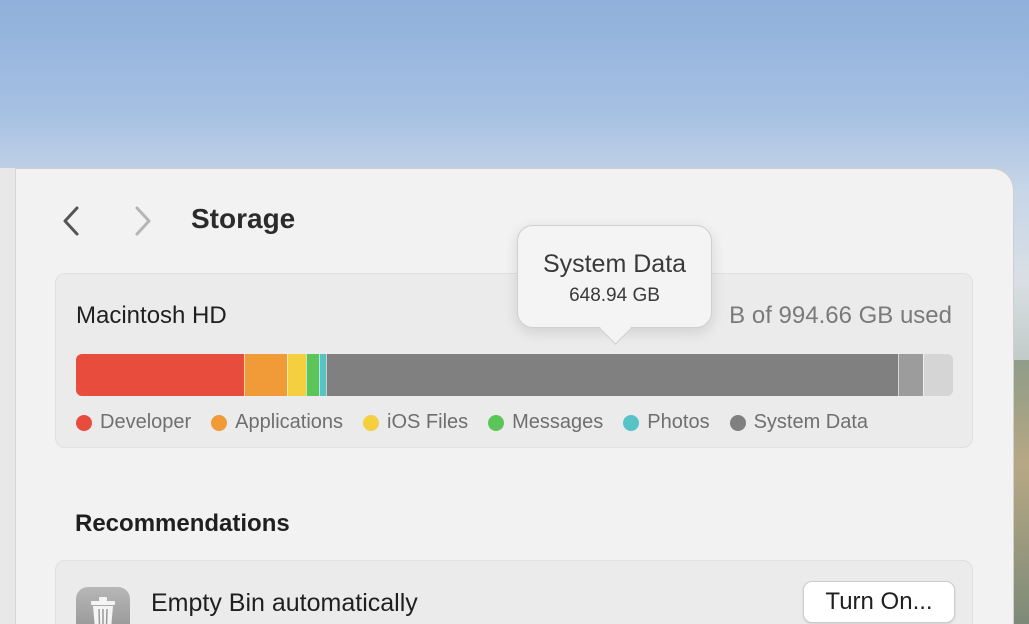 The width and height of the screenshot is (1029, 624). What do you see at coordinates (289, 422) in the screenshot?
I see `legend-label: Applications` at bounding box center [289, 422].